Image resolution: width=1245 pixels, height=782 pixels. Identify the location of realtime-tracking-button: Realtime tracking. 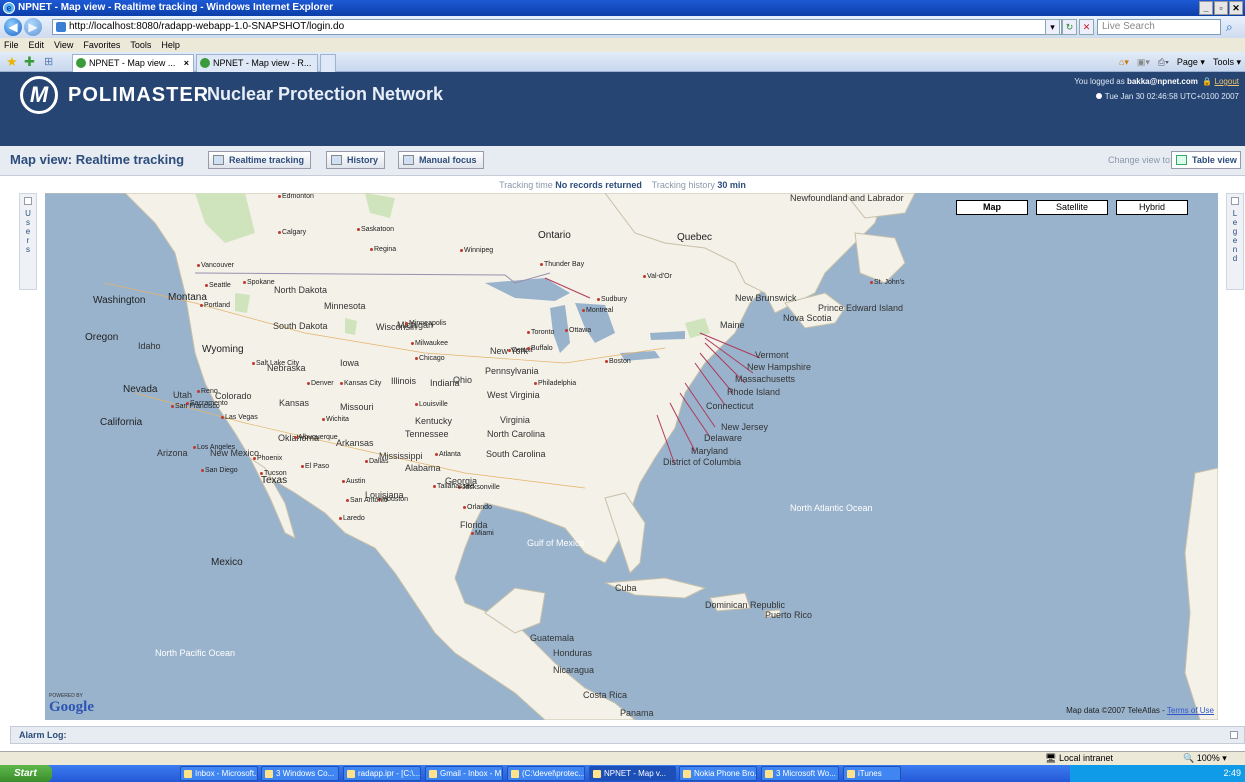
(260, 160).